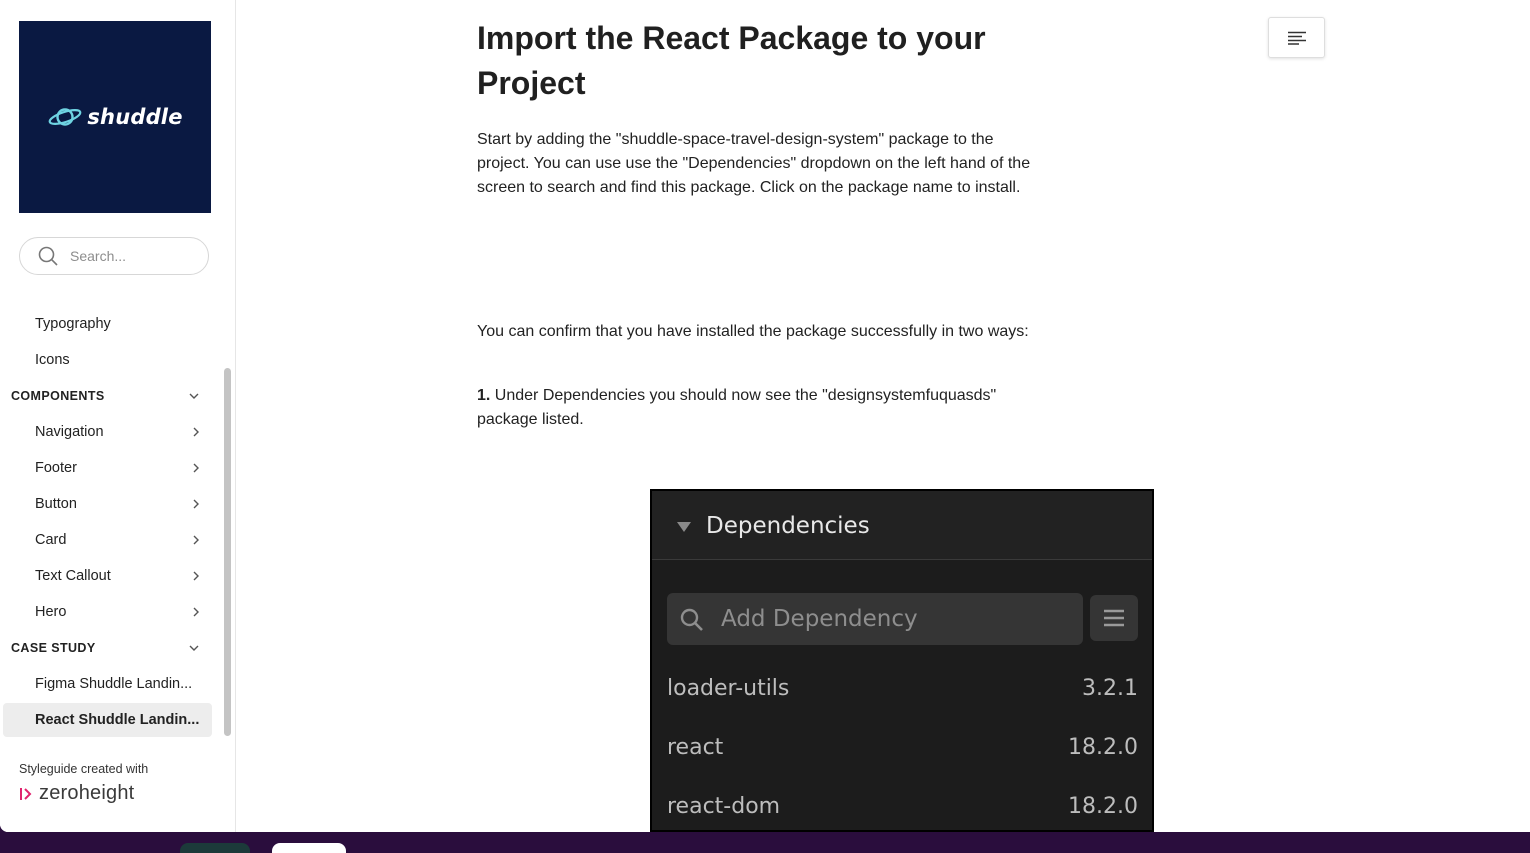 This screenshot has width=1530, height=853. Describe the element at coordinates (1114, 618) in the screenshot. I see `menu-icon` at that location.